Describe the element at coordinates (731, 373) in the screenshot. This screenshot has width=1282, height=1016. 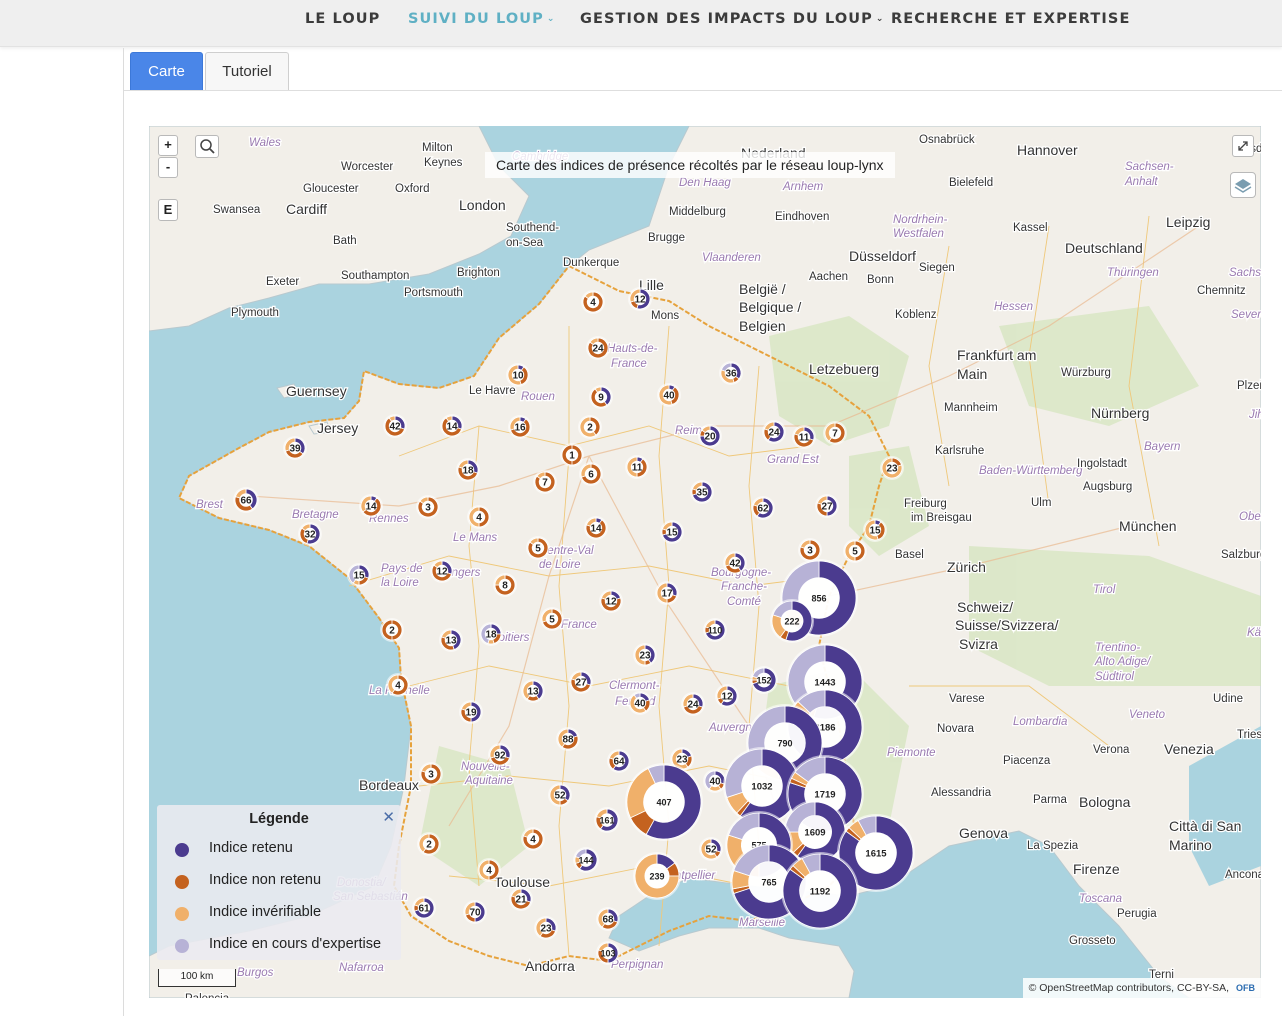
I see `cluster-marker: 36` at that location.